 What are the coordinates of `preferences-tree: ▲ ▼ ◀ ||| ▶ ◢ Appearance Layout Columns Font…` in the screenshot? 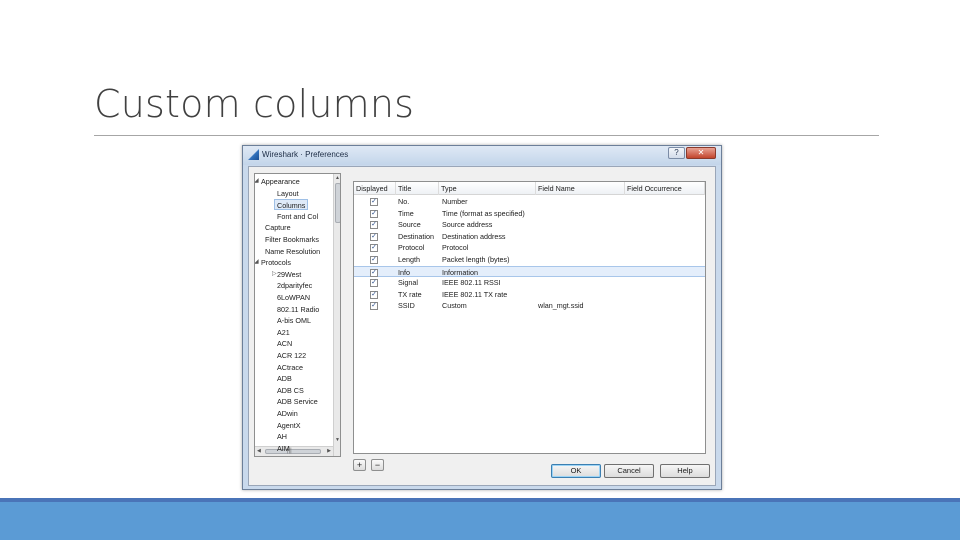 It's located at (297, 315).